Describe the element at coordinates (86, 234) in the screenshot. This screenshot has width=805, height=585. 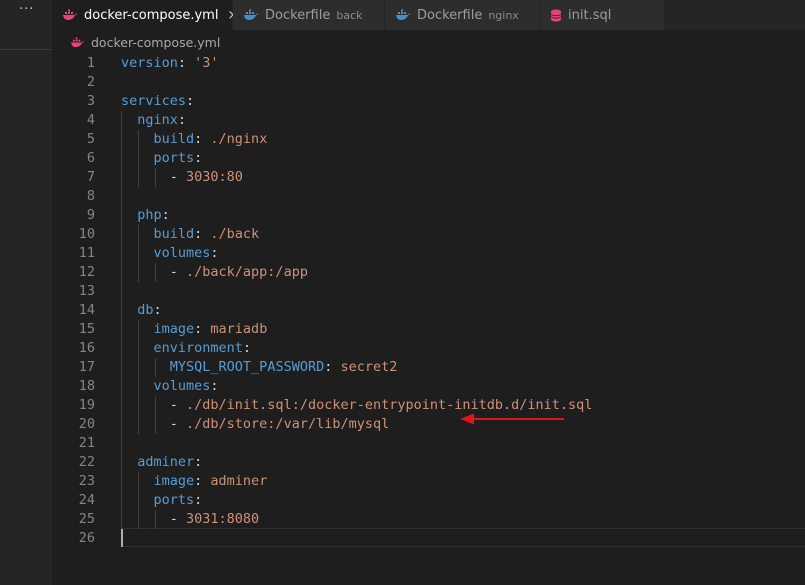
I see `line-number: 10` at that location.